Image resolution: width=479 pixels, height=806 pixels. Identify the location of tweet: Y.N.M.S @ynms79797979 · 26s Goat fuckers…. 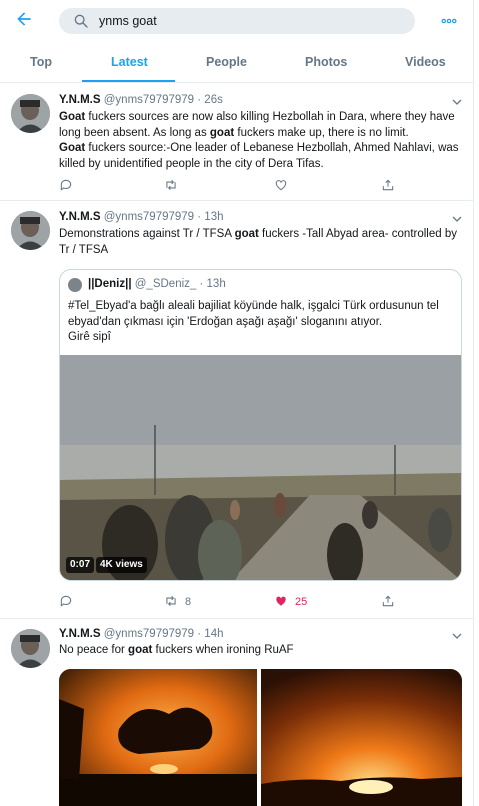
(237, 142).